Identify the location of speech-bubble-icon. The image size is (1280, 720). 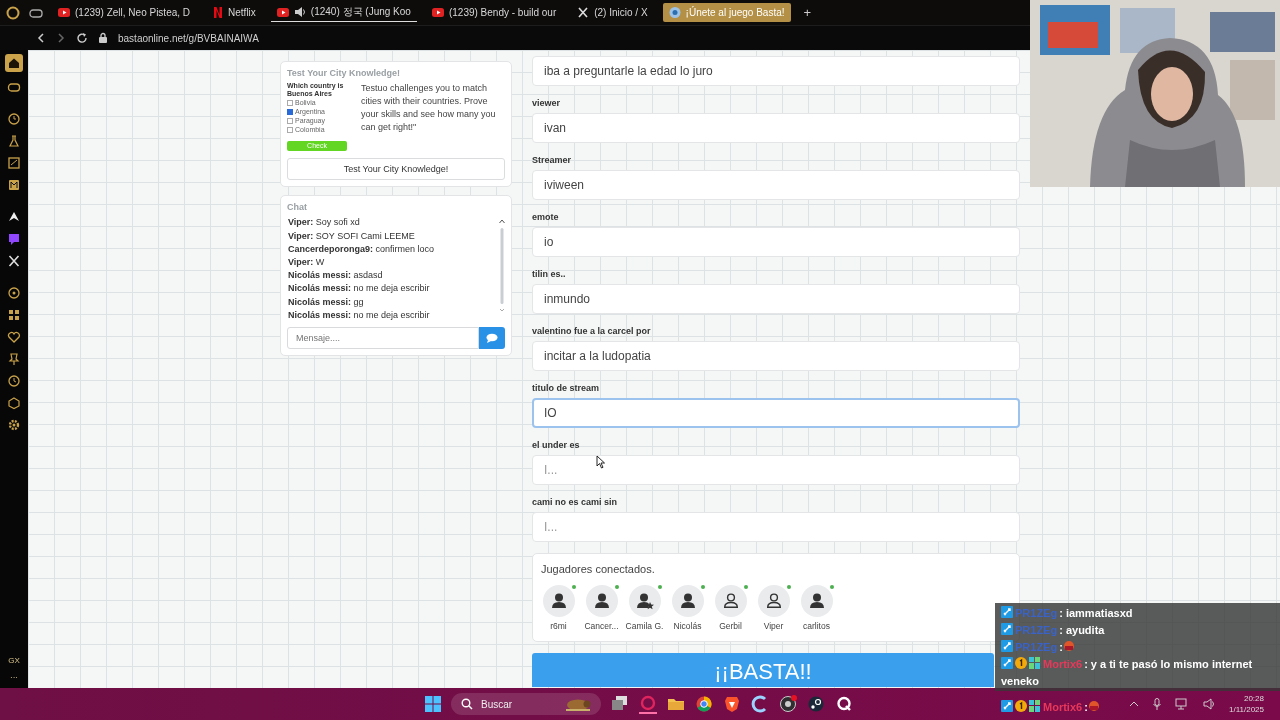
(492, 338).